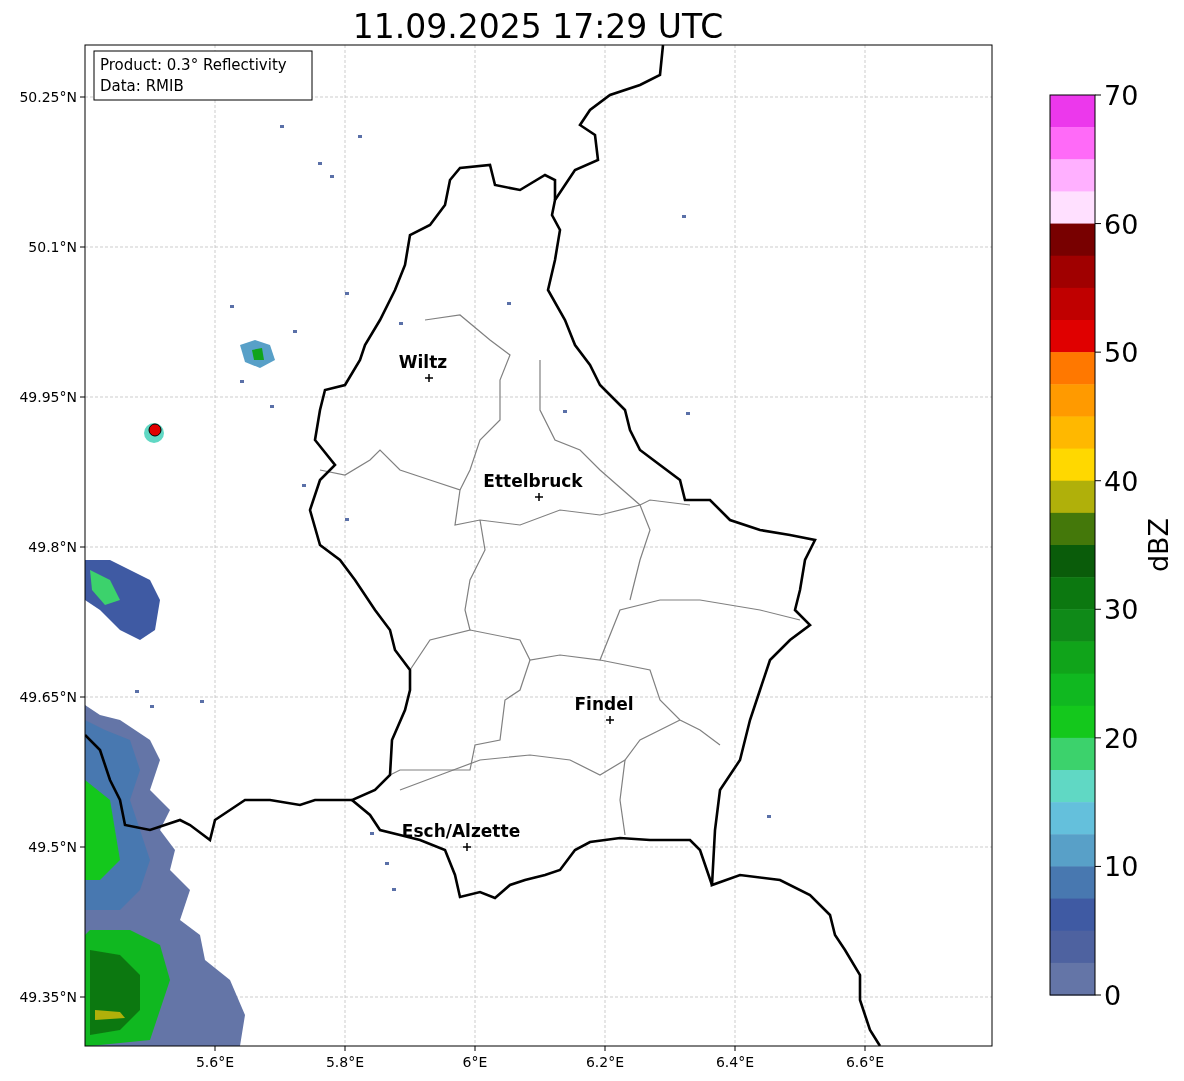 The height and width of the screenshot is (1081, 1184). What do you see at coordinates (1121, 867) in the screenshot?
I see `colorbar-tick-label: 10` at bounding box center [1121, 867].